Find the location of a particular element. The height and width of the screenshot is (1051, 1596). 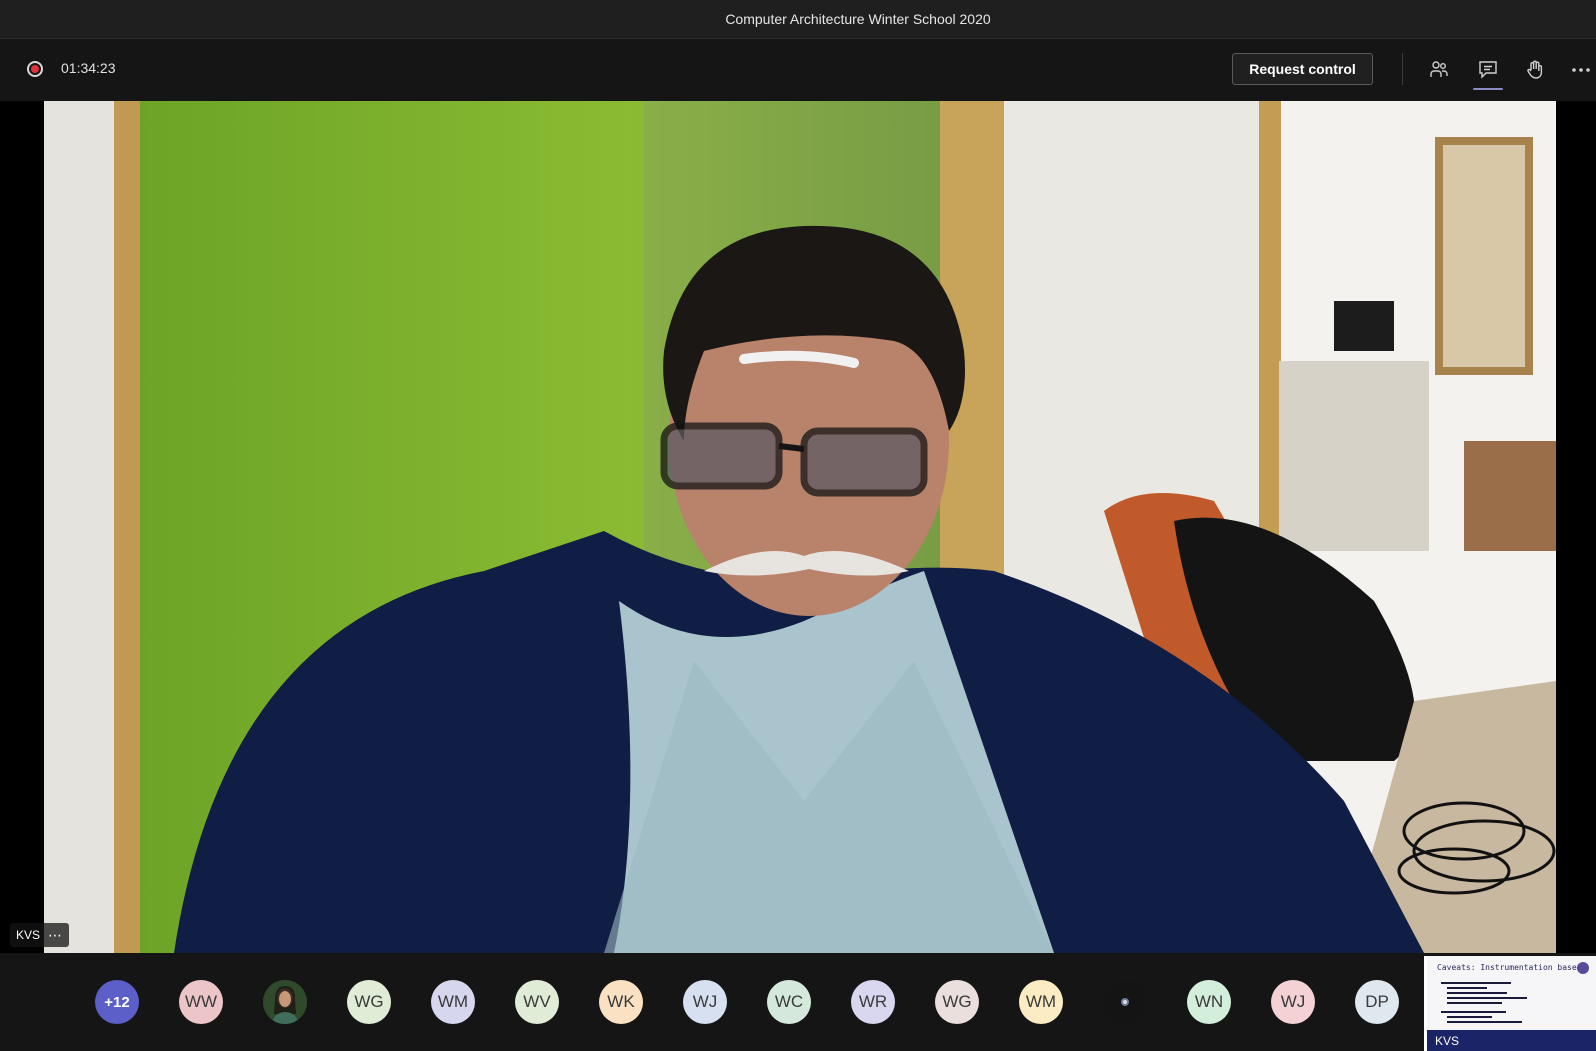

participant-initials: DP is located at coordinates (1377, 1001).